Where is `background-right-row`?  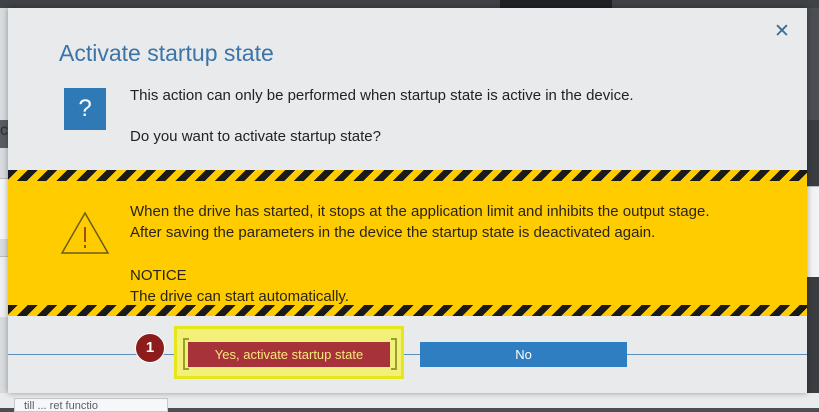
background-right-row is located at coordinates (813, 231).